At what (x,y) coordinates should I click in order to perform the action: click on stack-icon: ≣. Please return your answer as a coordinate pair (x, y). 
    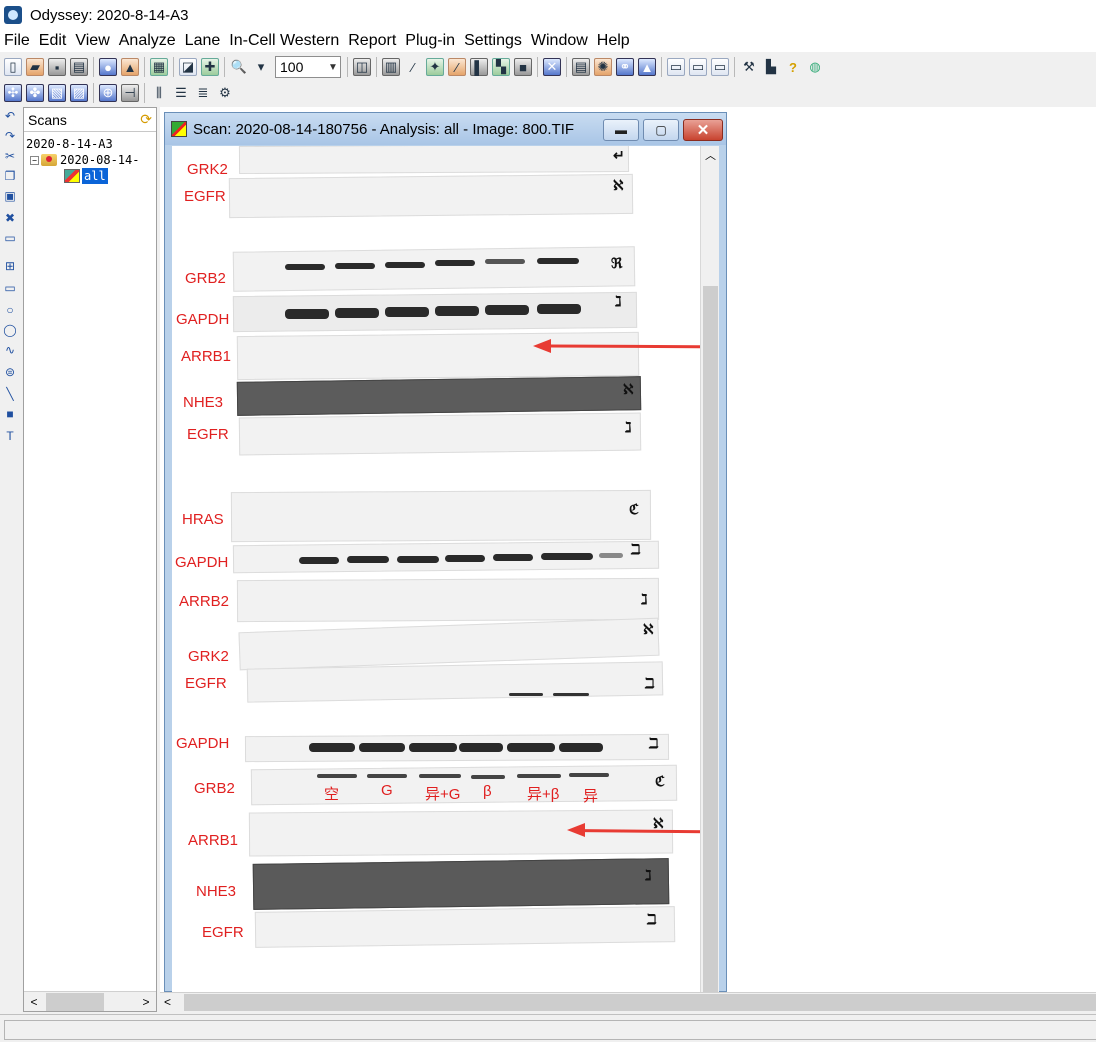
    Looking at the image, I should click on (203, 93).